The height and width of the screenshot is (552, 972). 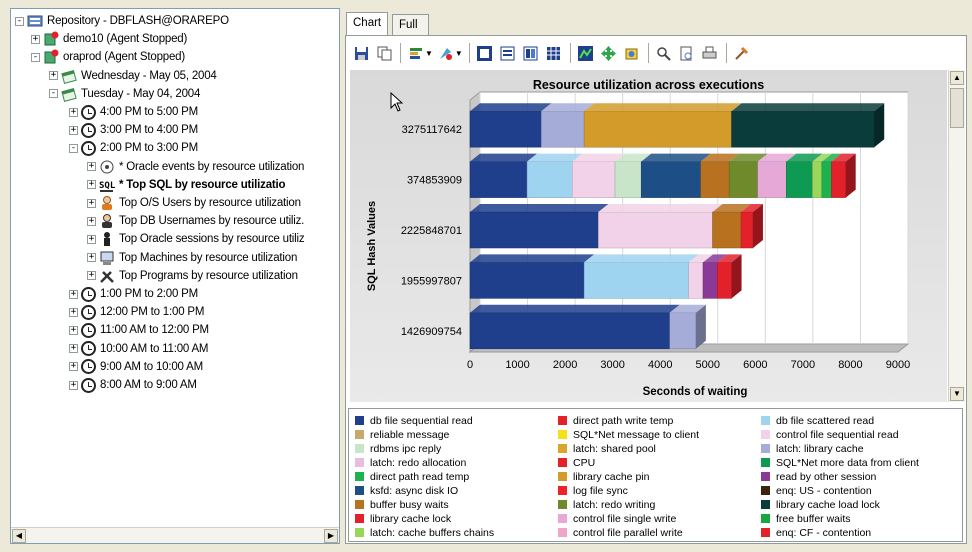 I want to click on tree-item: +8:00 AM to 9:00 AM, so click(x=133, y=385).